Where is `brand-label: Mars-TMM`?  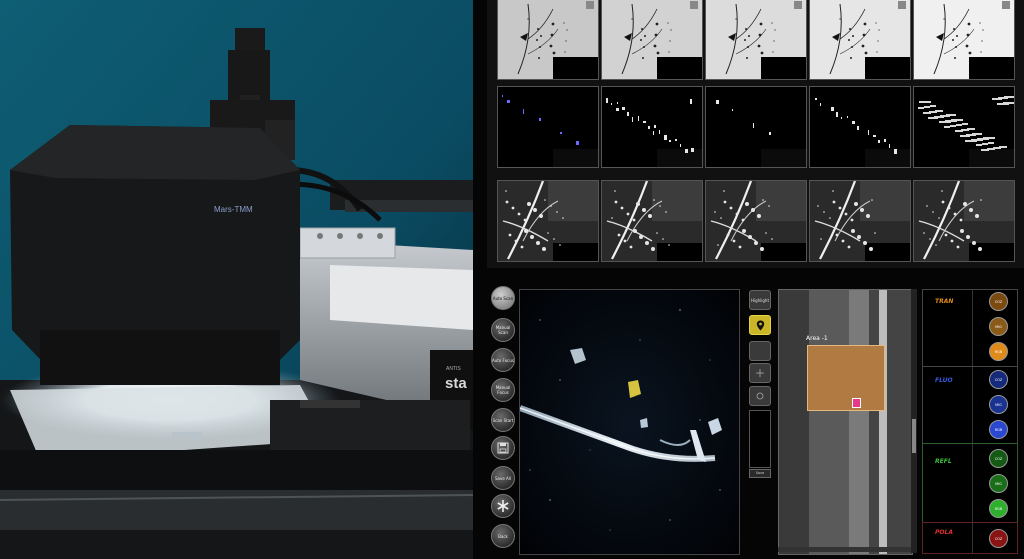
brand-label: Mars-TMM is located at coordinates (233, 209).